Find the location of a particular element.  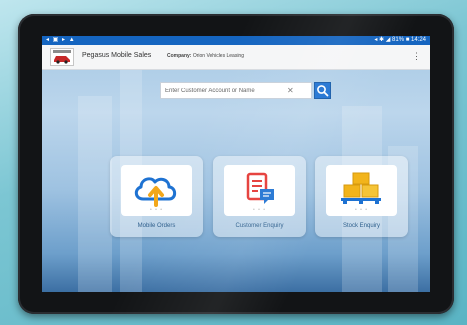

app-title: Pegasus Mobile Sales is located at coordinates (117, 55).